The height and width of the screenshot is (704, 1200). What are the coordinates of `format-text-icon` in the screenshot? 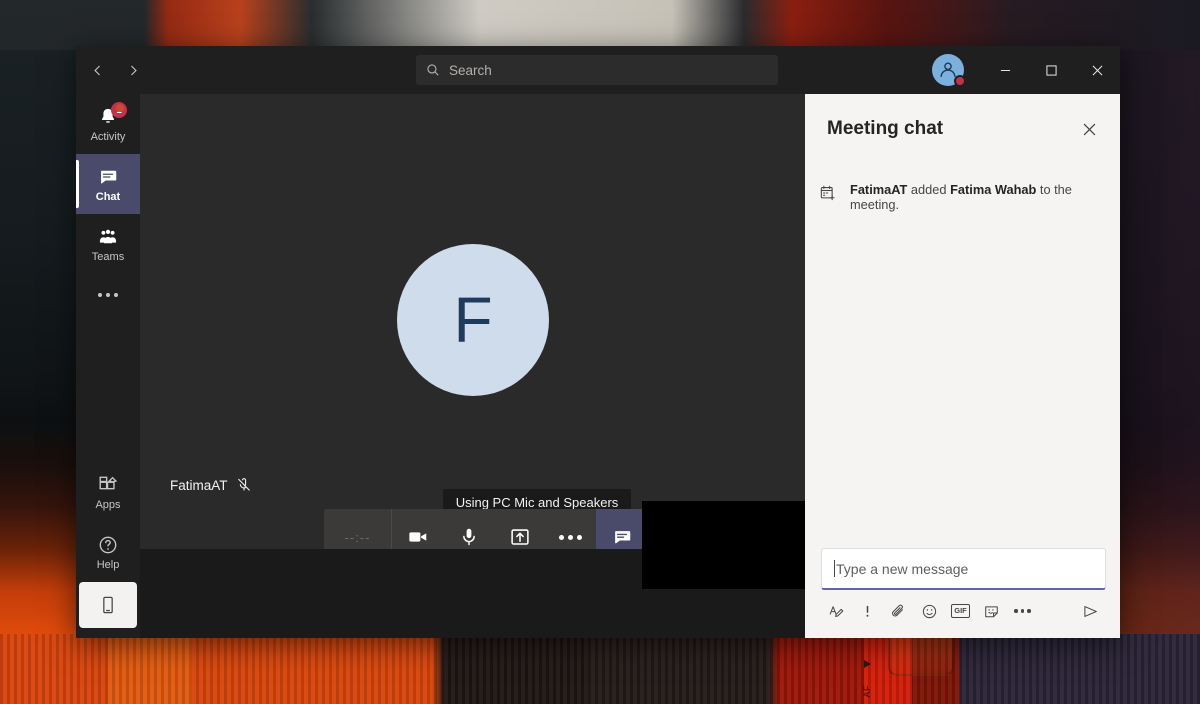 It's located at (836, 611).